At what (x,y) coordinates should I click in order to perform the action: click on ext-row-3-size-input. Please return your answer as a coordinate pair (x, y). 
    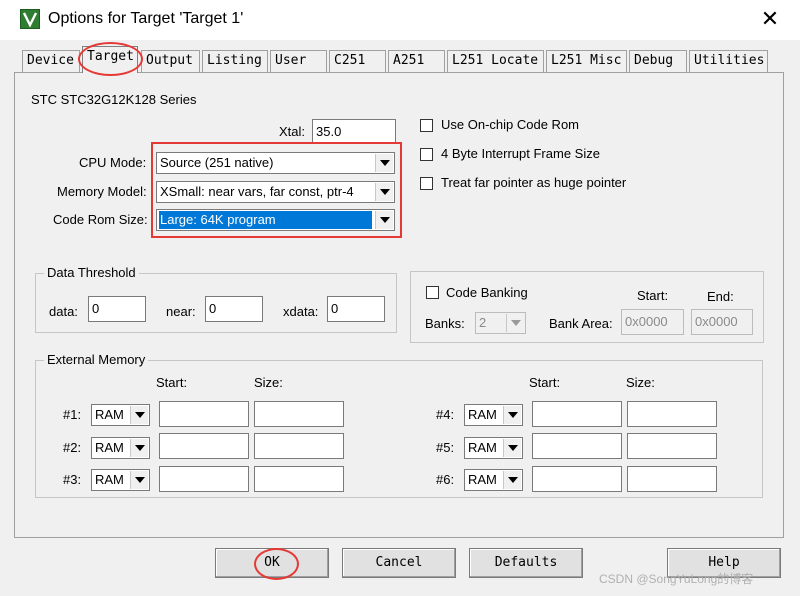
    Looking at the image, I should click on (299, 479).